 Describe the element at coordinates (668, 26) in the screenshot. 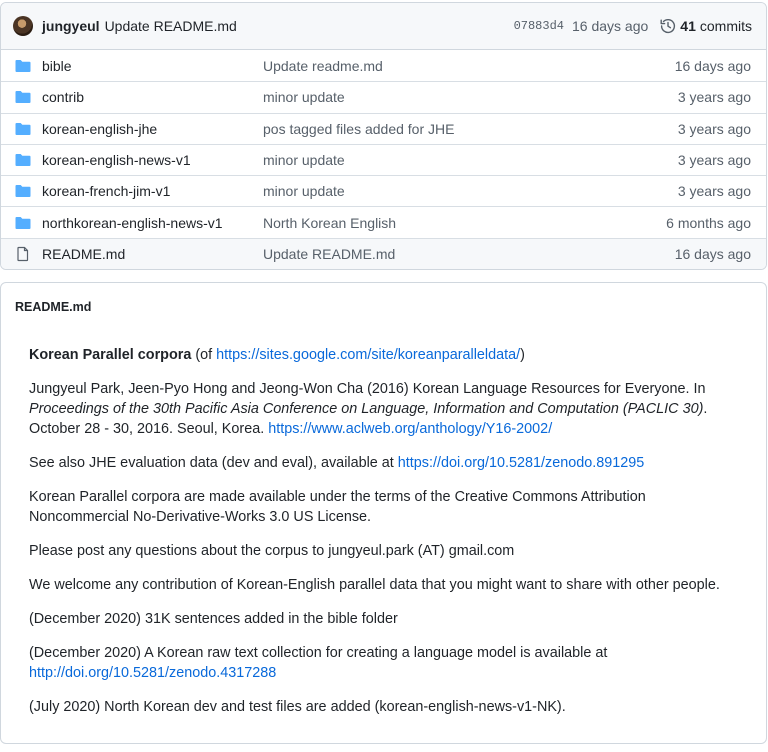

I see `history-icon` at that location.